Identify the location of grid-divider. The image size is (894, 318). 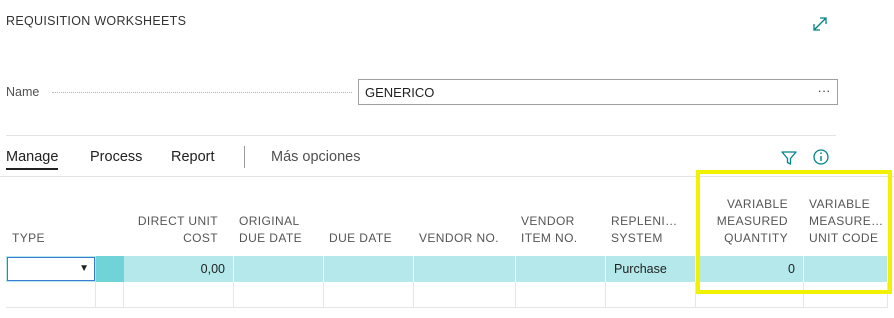
(447, 176).